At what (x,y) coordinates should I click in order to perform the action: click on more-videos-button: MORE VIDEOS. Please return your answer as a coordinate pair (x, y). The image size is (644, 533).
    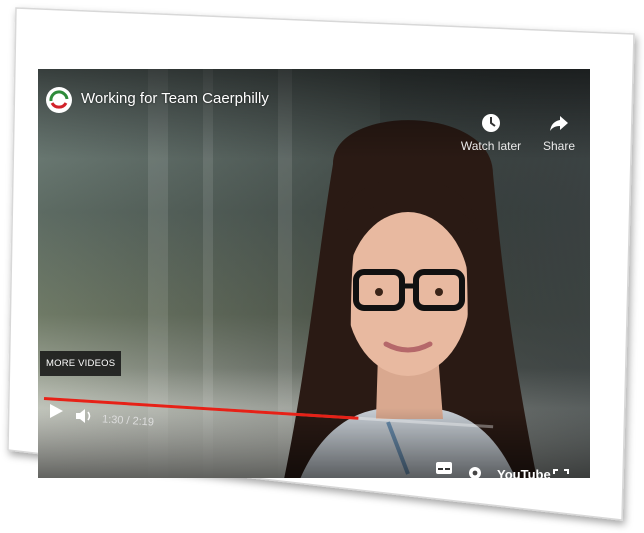
    Looking at the image, I should click on (81, 363).